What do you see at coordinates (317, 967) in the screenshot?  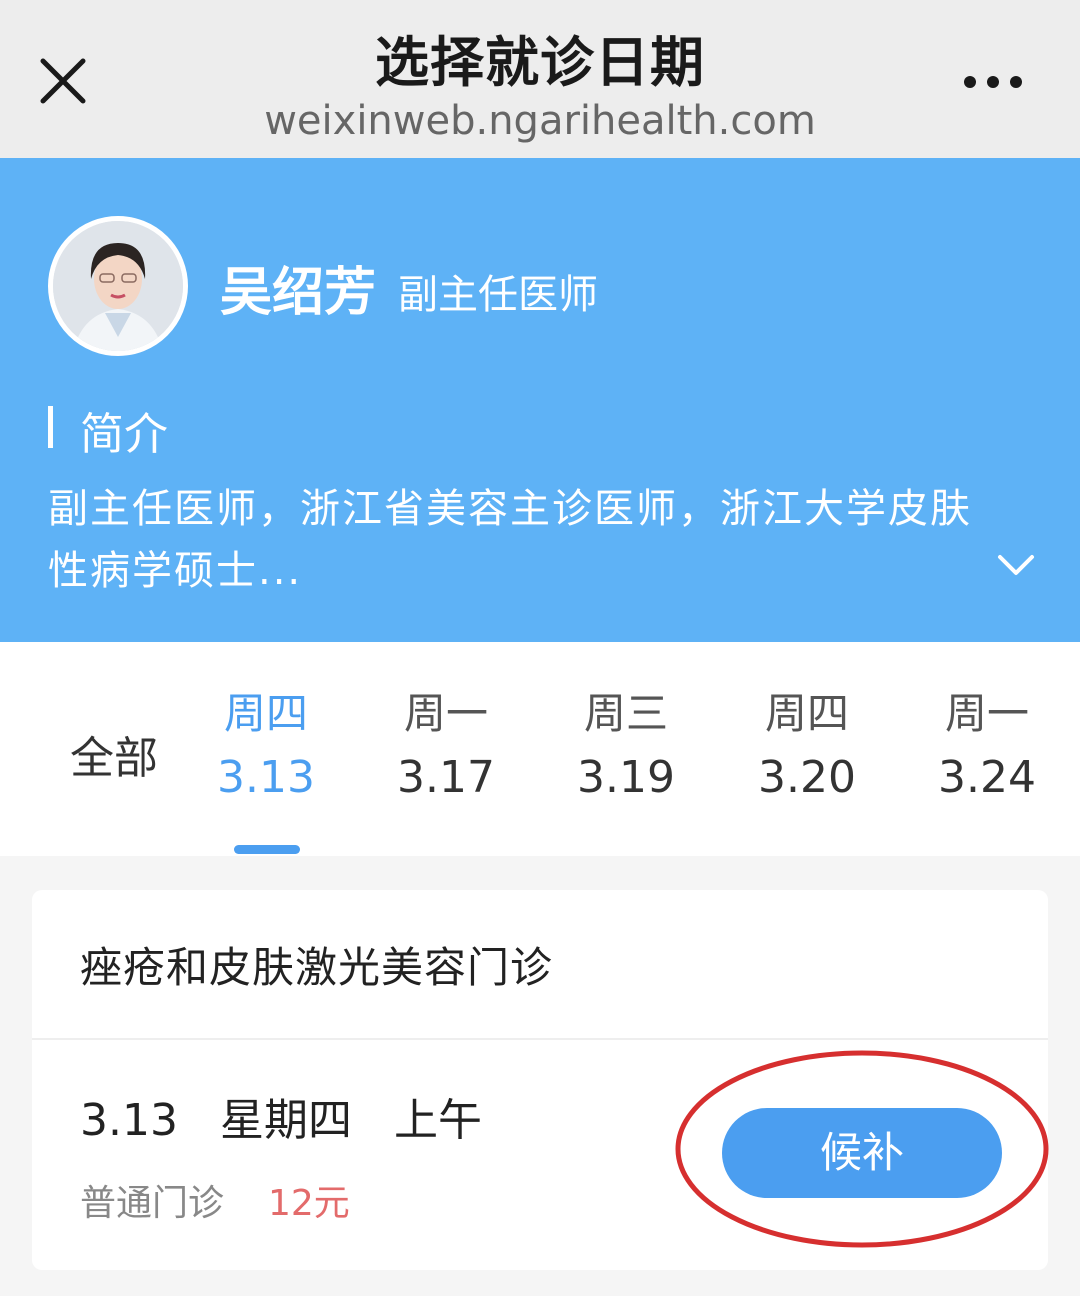 I see `clinic-name: 痤疮和皮肤激光美容门诊` at bounding box center [317, 967].